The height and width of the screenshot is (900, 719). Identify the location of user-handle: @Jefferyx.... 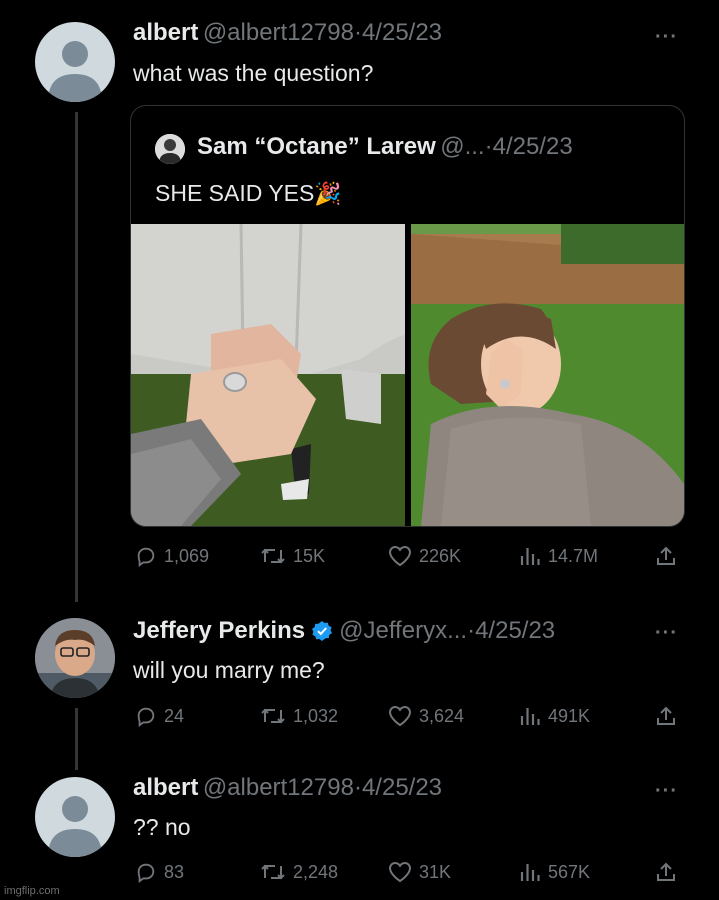
(403, 630).